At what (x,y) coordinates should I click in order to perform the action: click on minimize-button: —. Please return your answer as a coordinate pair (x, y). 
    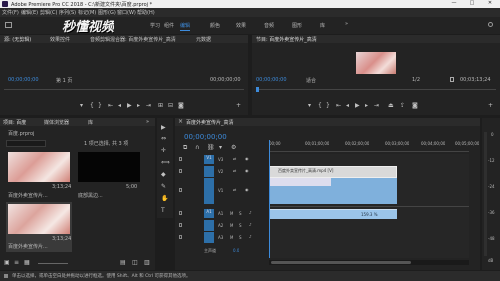
    Looking at the image, I should click on (454, 3).